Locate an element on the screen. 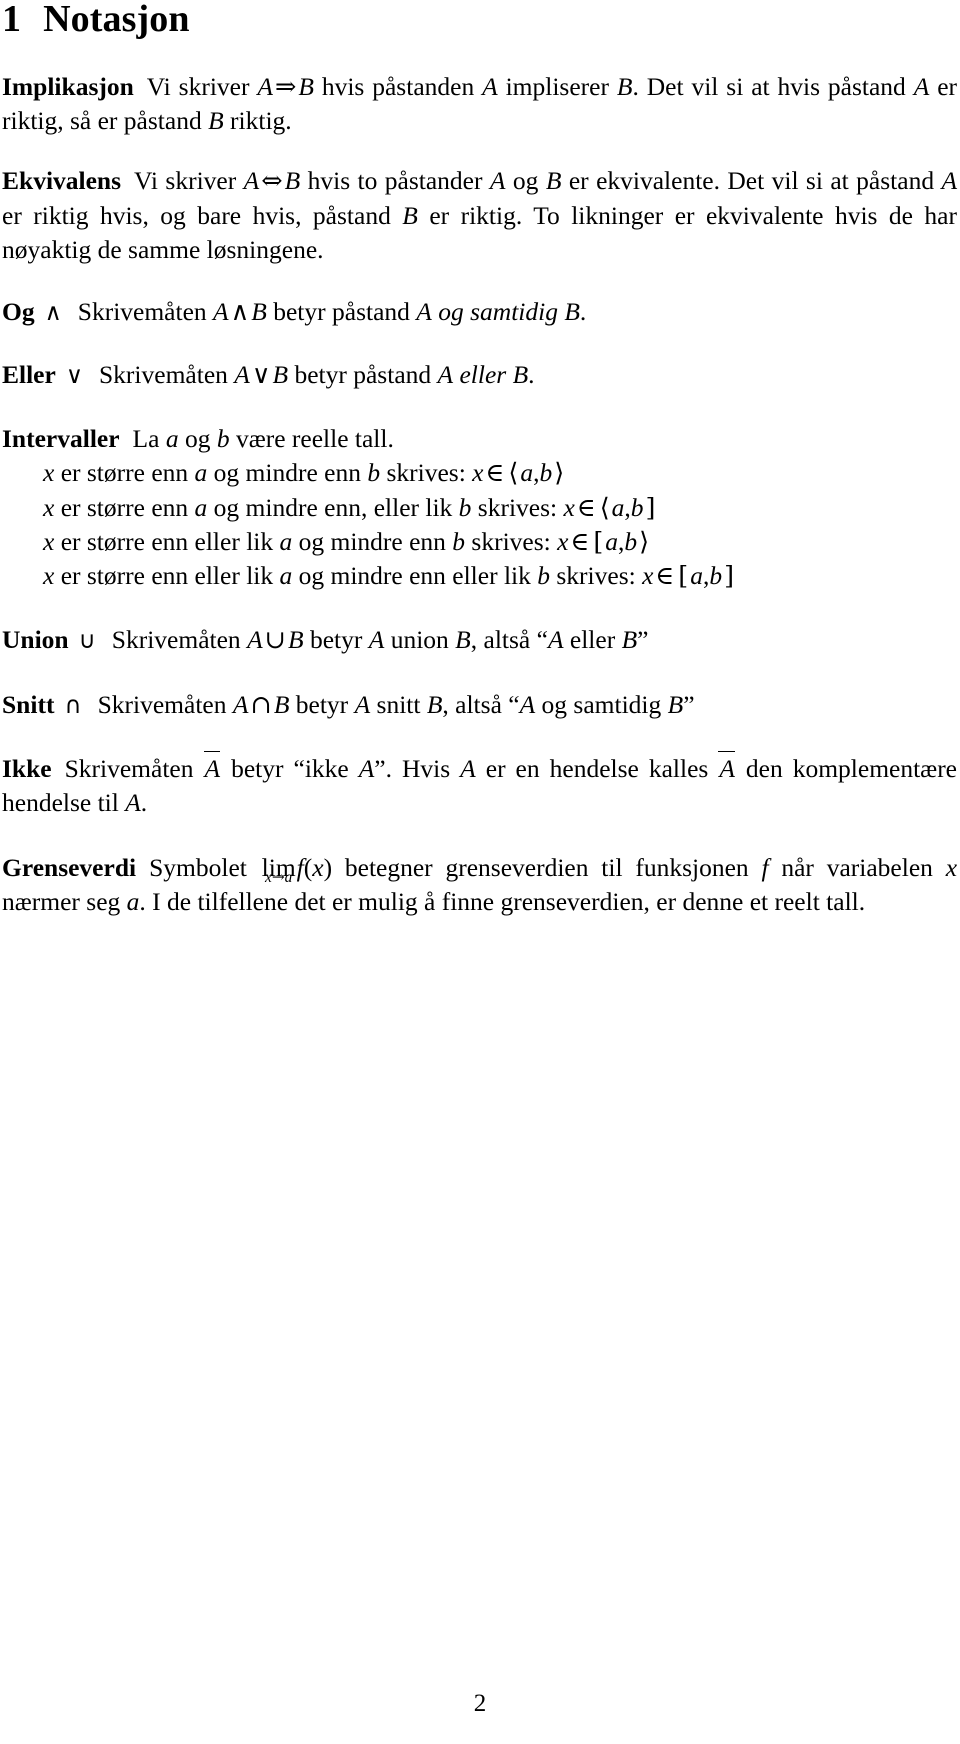 The width and height of the screenshot is (960, 1744). term-label-ikke: Ikke is located at coordinates (27, 769).